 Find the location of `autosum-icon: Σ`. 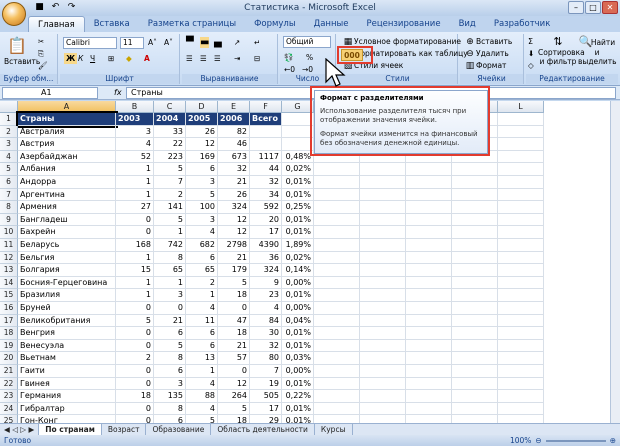

autosum-icon: Σ is located at coordinates (530, 41).